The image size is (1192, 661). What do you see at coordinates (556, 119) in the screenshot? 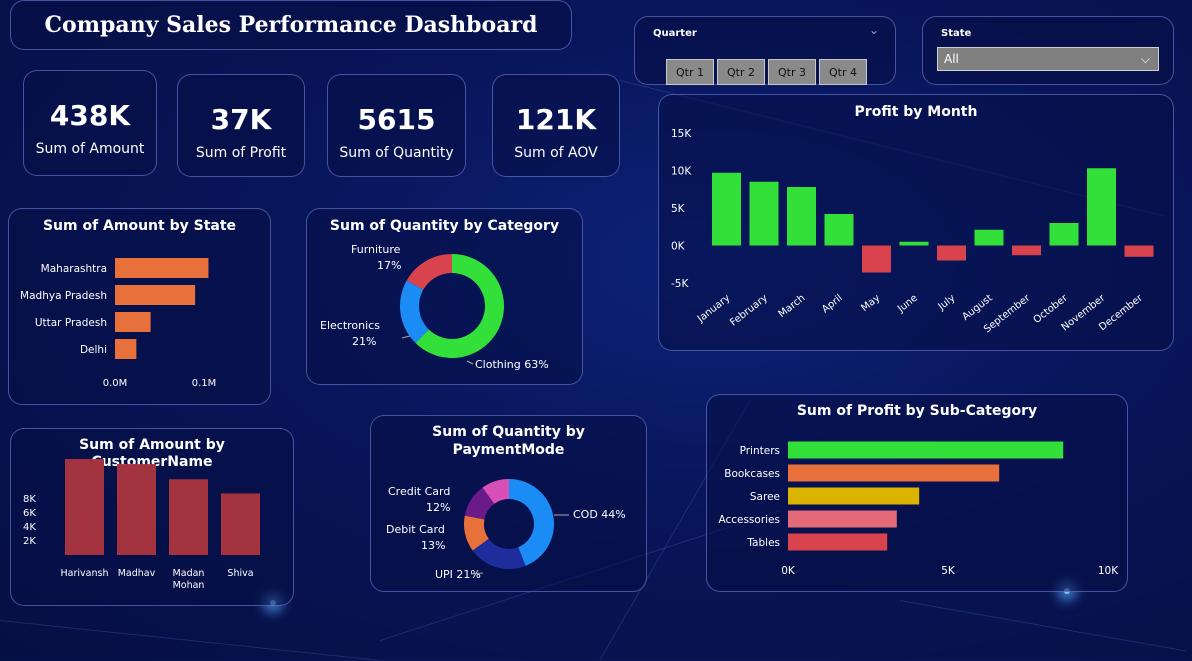
I see `kpi-value: 121K` at bounding box center [556, 119].